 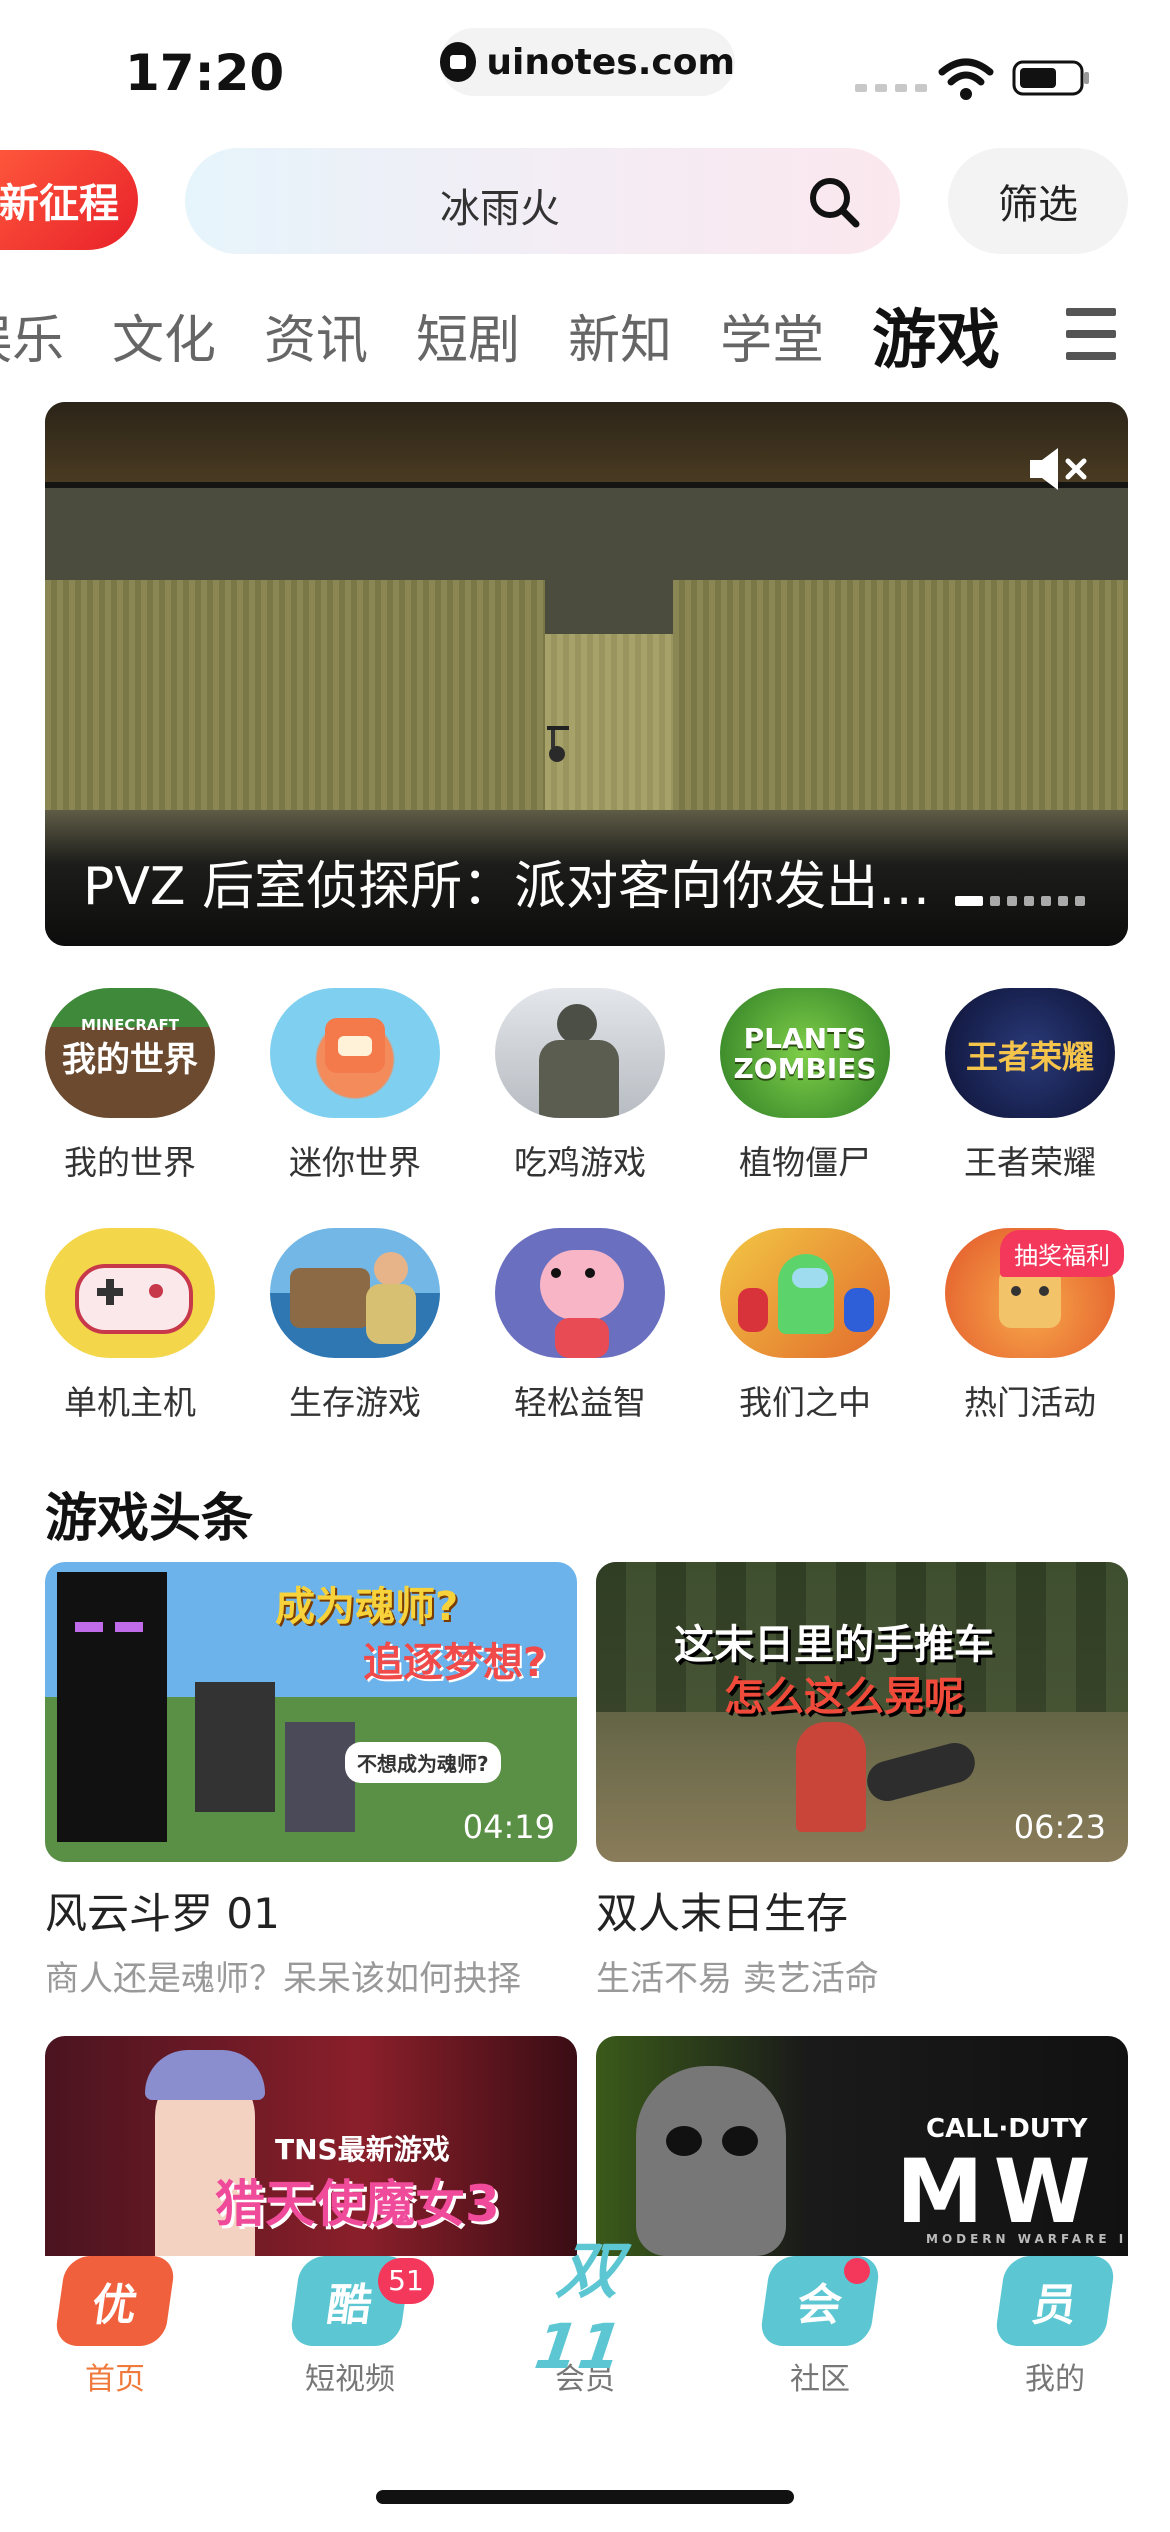 I want to click on video-card: CALL·DUTY MW MODERN WARFARE II, so click(x=862, y=2146).